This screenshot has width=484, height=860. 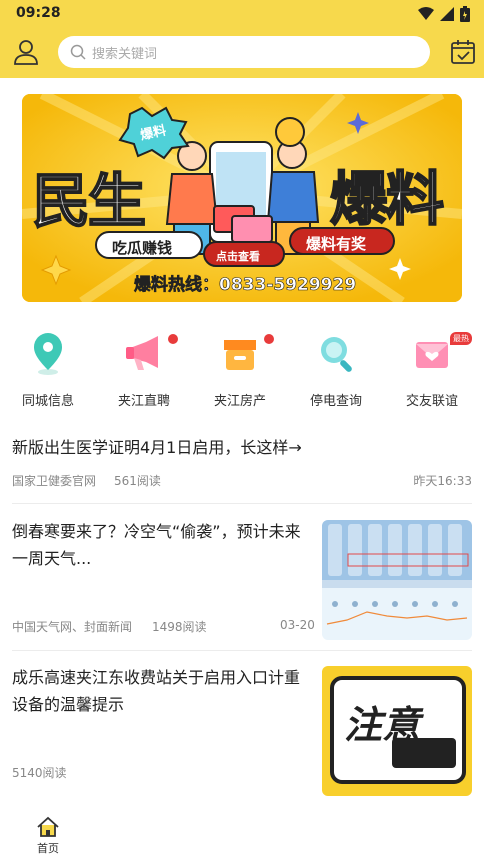 I want to click on banner-hotline: 爆料热线：0833-5929929, so click(x=245, y=285).